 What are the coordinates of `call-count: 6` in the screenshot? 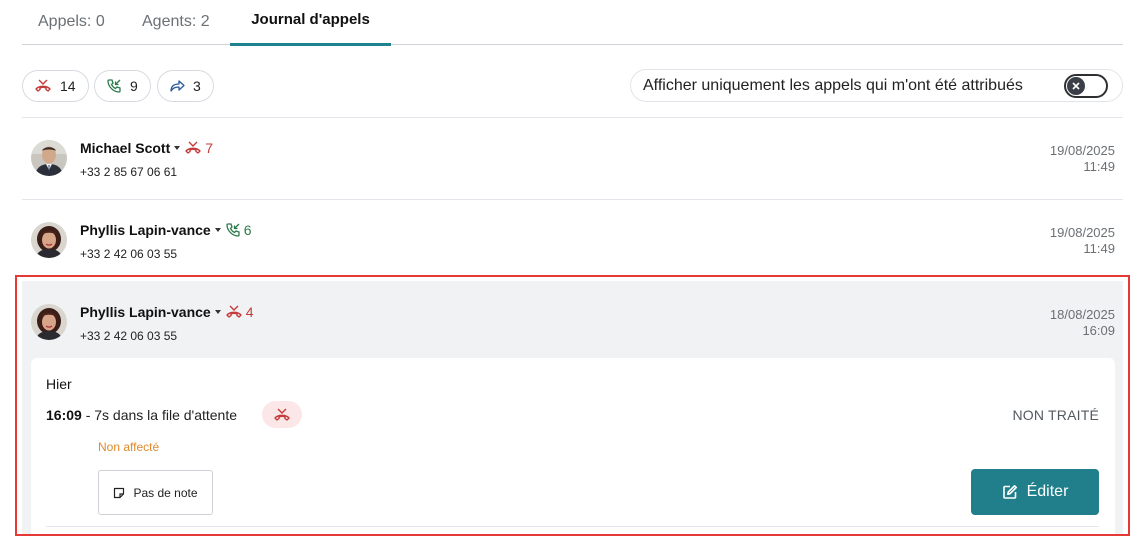 It's located at (238, 230).